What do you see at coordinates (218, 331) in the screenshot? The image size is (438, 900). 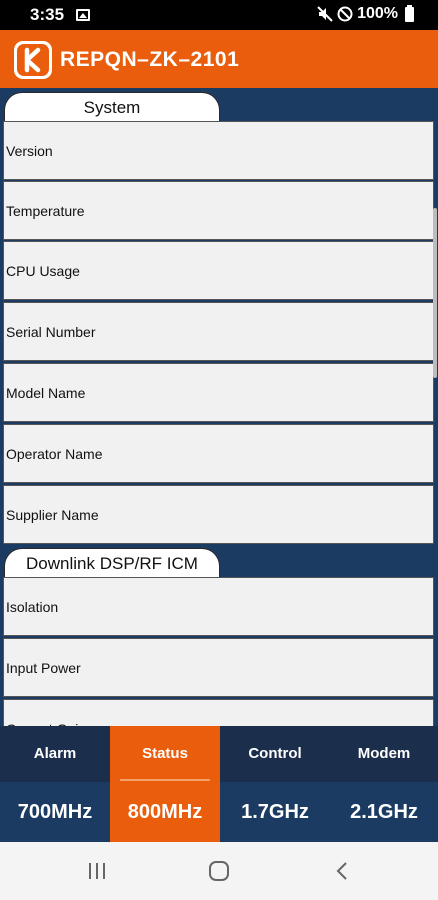 I see `row-serial-number: Serial Number` at bounding box center [218, 331].